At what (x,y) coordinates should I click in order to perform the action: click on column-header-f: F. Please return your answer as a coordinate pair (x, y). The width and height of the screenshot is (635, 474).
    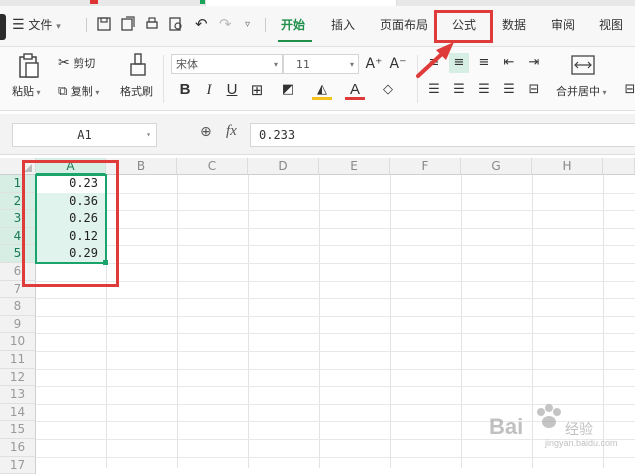
    Looking at the image, I should click on (425, 166).